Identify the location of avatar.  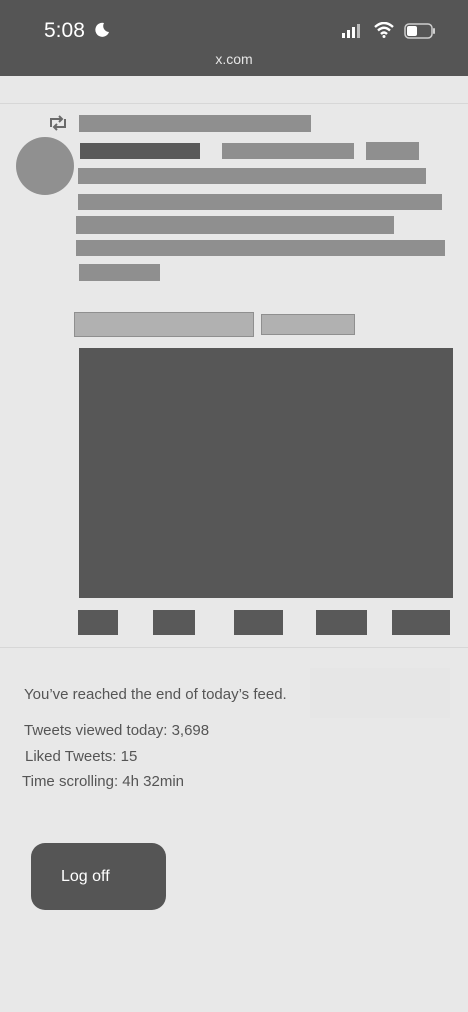
(45, 166).